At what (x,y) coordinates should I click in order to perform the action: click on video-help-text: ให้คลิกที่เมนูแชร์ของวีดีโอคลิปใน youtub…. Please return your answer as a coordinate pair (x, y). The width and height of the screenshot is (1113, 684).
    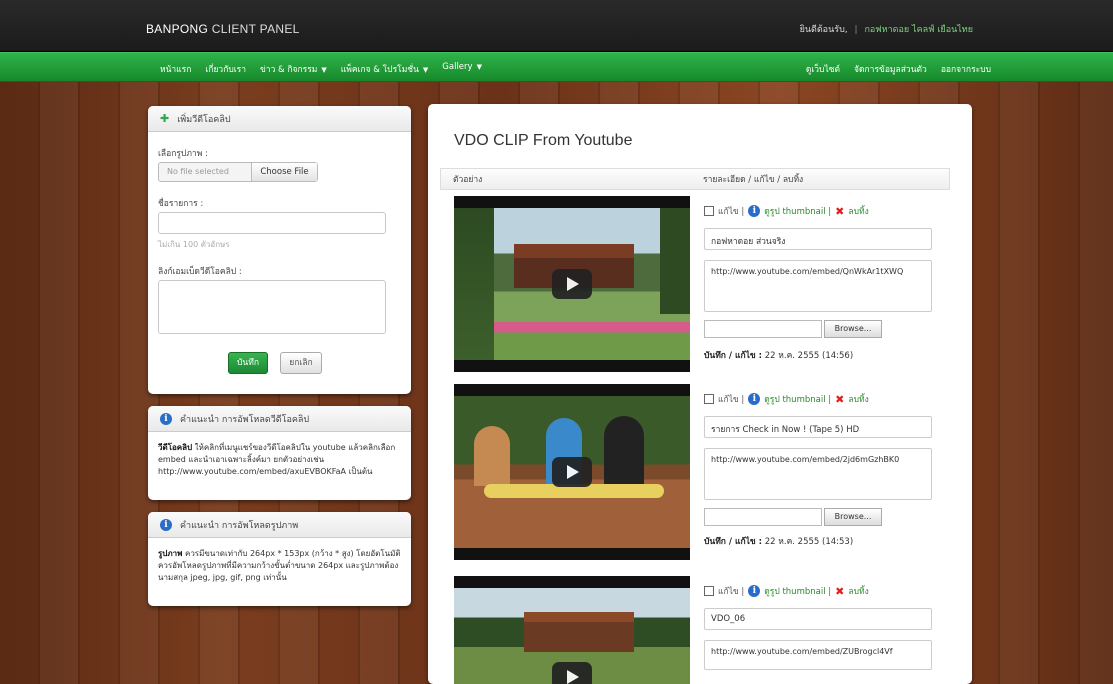
    Looking at the image, I should click on (277, 459).